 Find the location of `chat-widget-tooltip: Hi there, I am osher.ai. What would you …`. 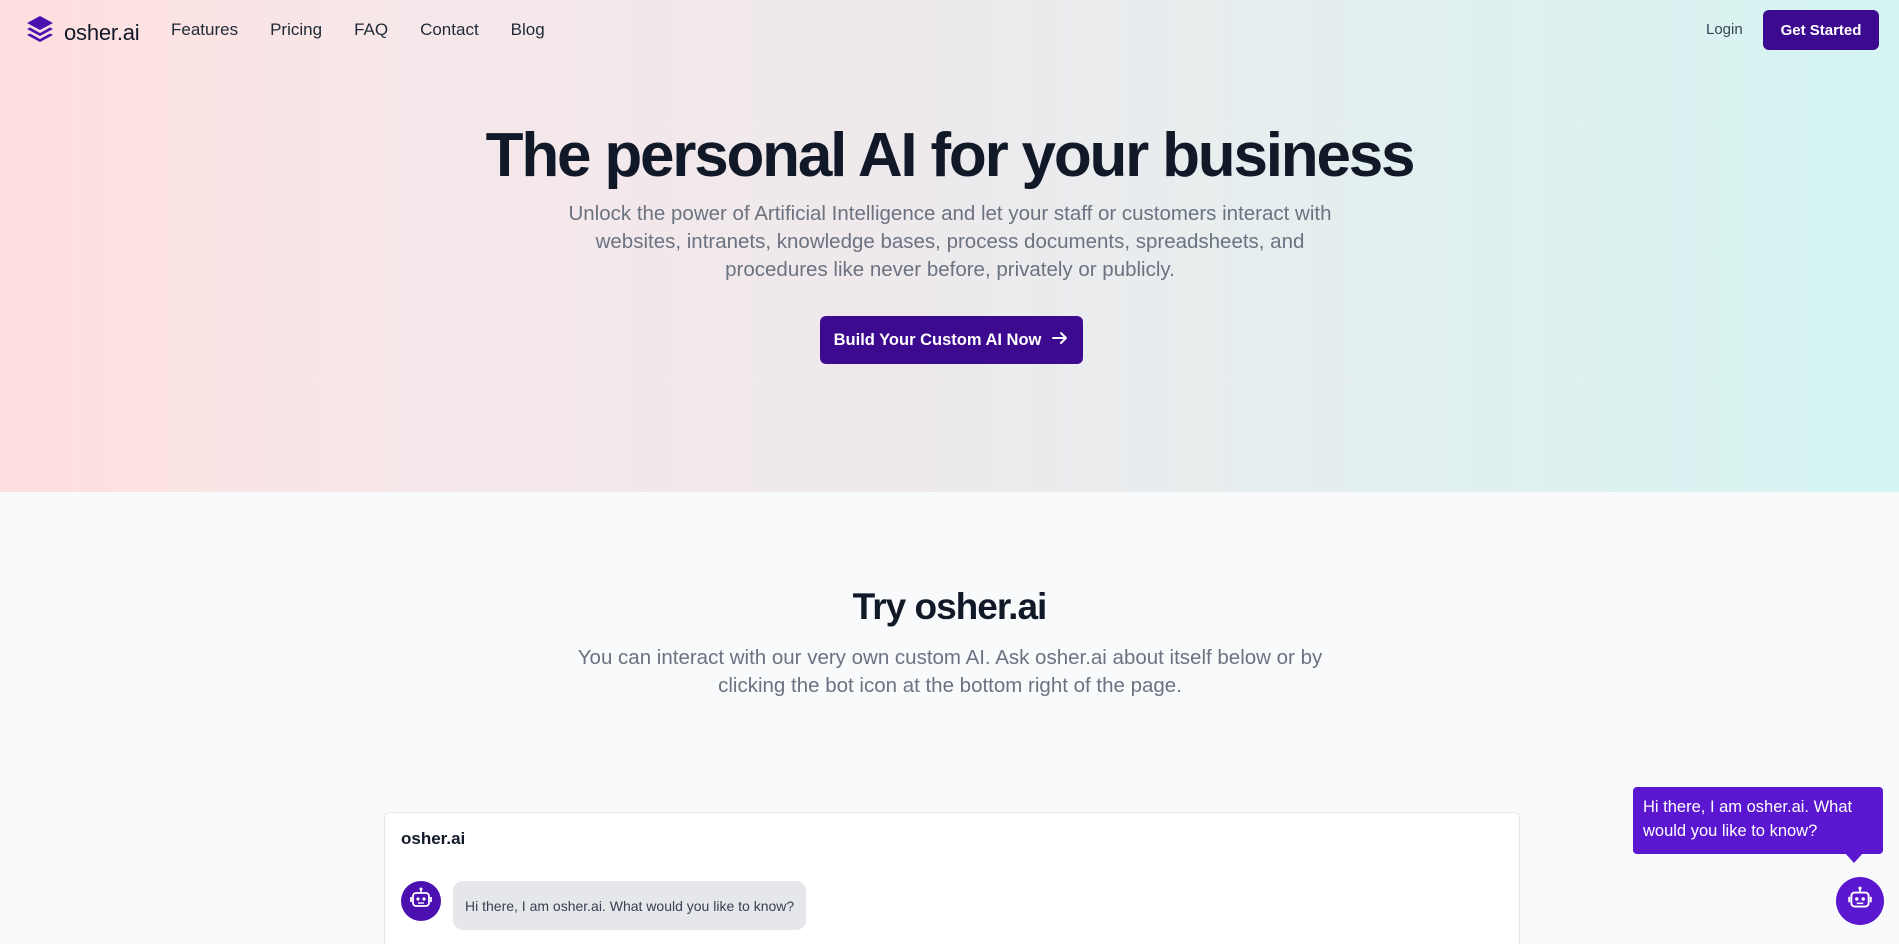

chat-widget-tooltip: Hi there, I am osher.ai. What would you … is located at coordinates (1758, 825).